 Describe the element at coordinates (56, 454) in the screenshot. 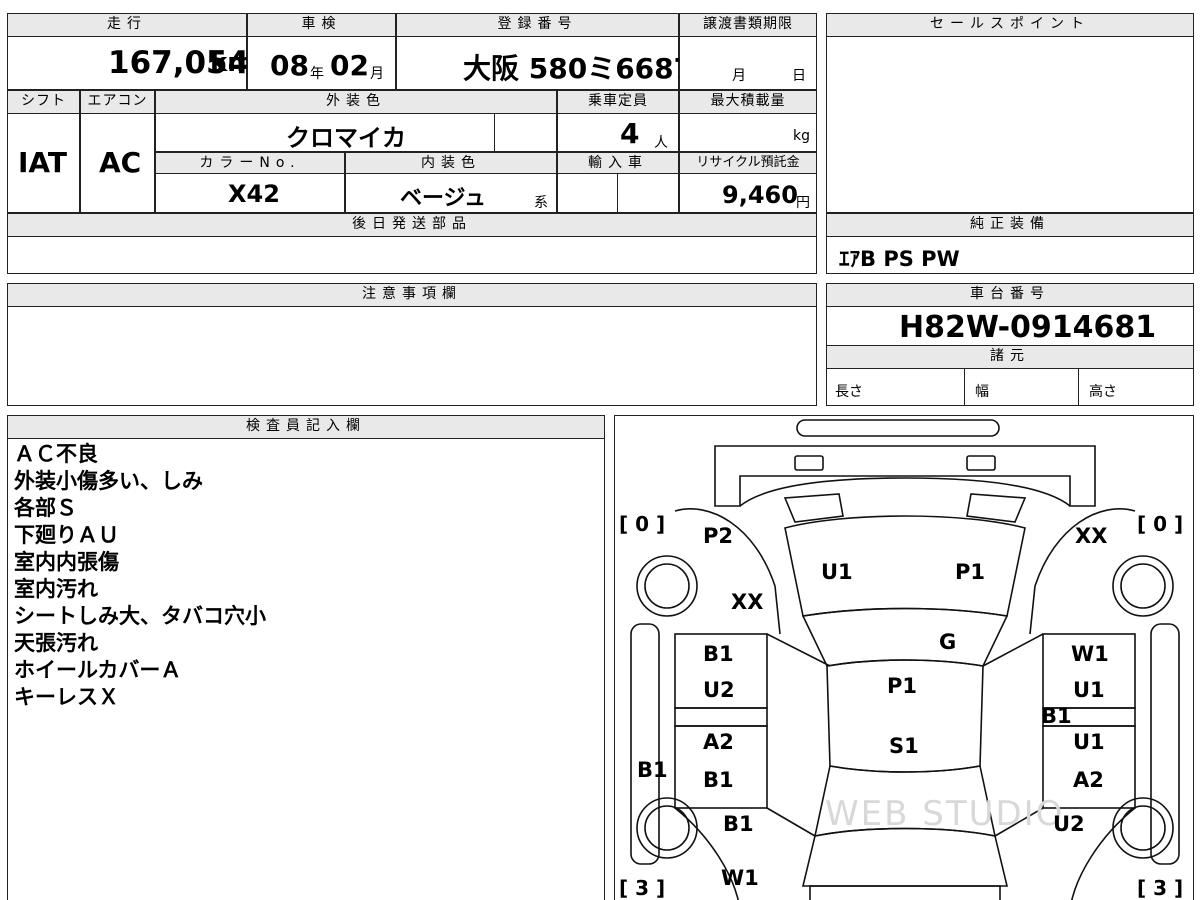

I see `inspector-line: ＡＣ不良` at that location.